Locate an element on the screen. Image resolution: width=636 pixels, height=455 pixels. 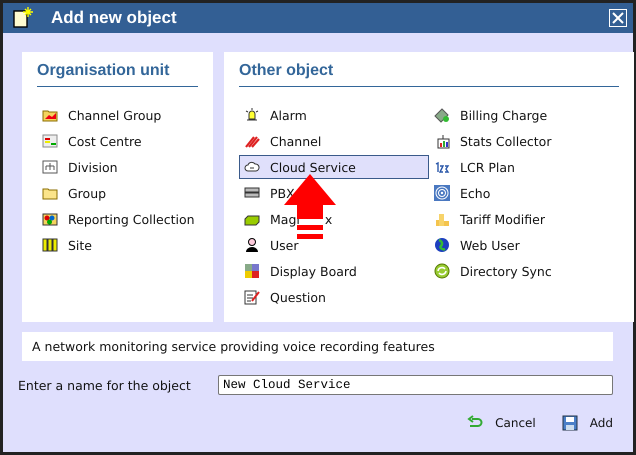
object-type-item: Alarm is located at coordinates (334, 115).